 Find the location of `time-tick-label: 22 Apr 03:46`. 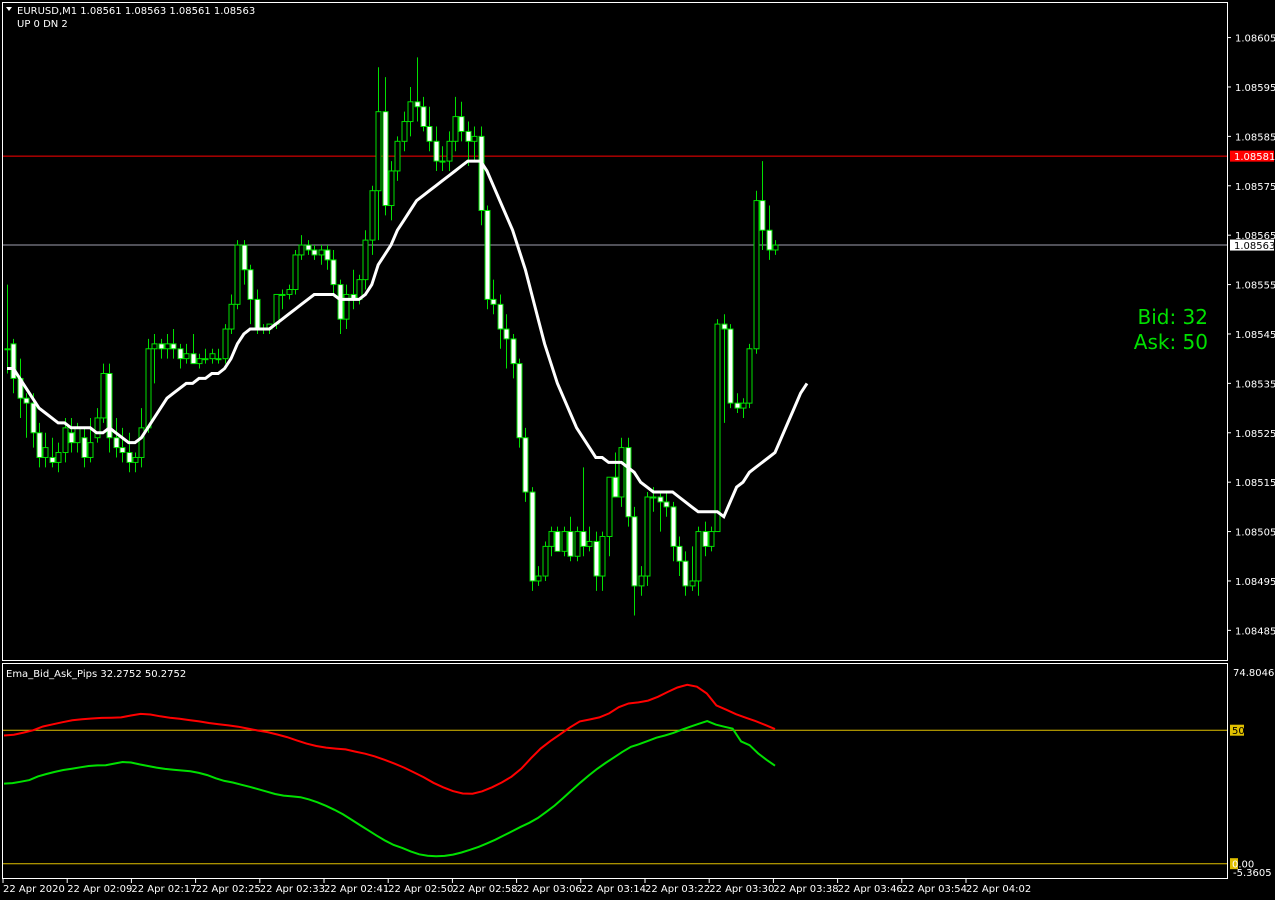

time-tick-label: 22 Apr 03:46 is located at coordinates (870, 889).